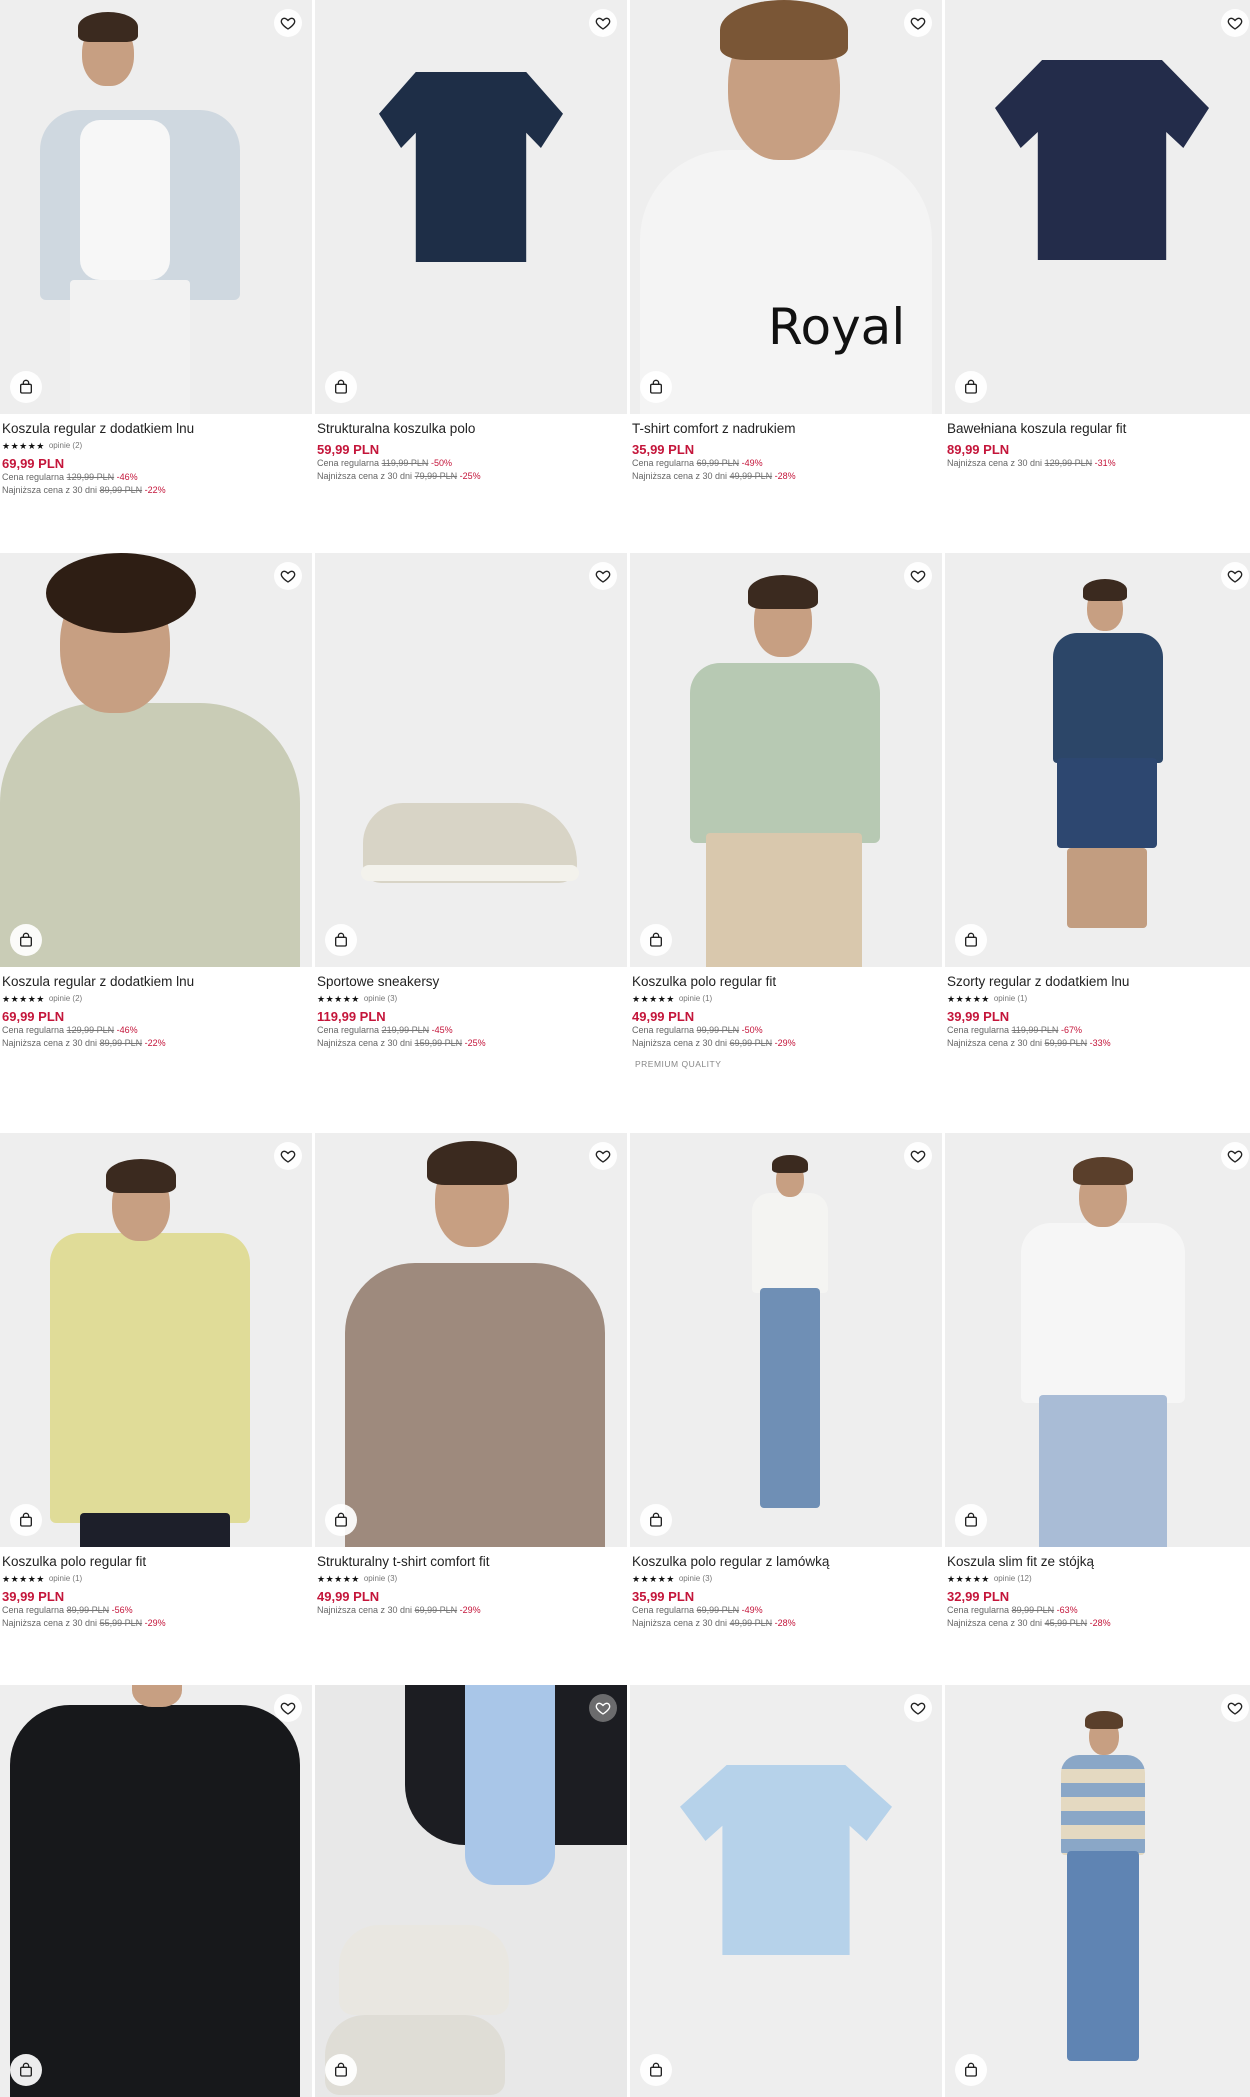 Image resolution: width=1250 pixels, height=2097 pixels. I want to click on regular-price: Cena regularna 99,99 PLN -50%, so click(697, 1030).